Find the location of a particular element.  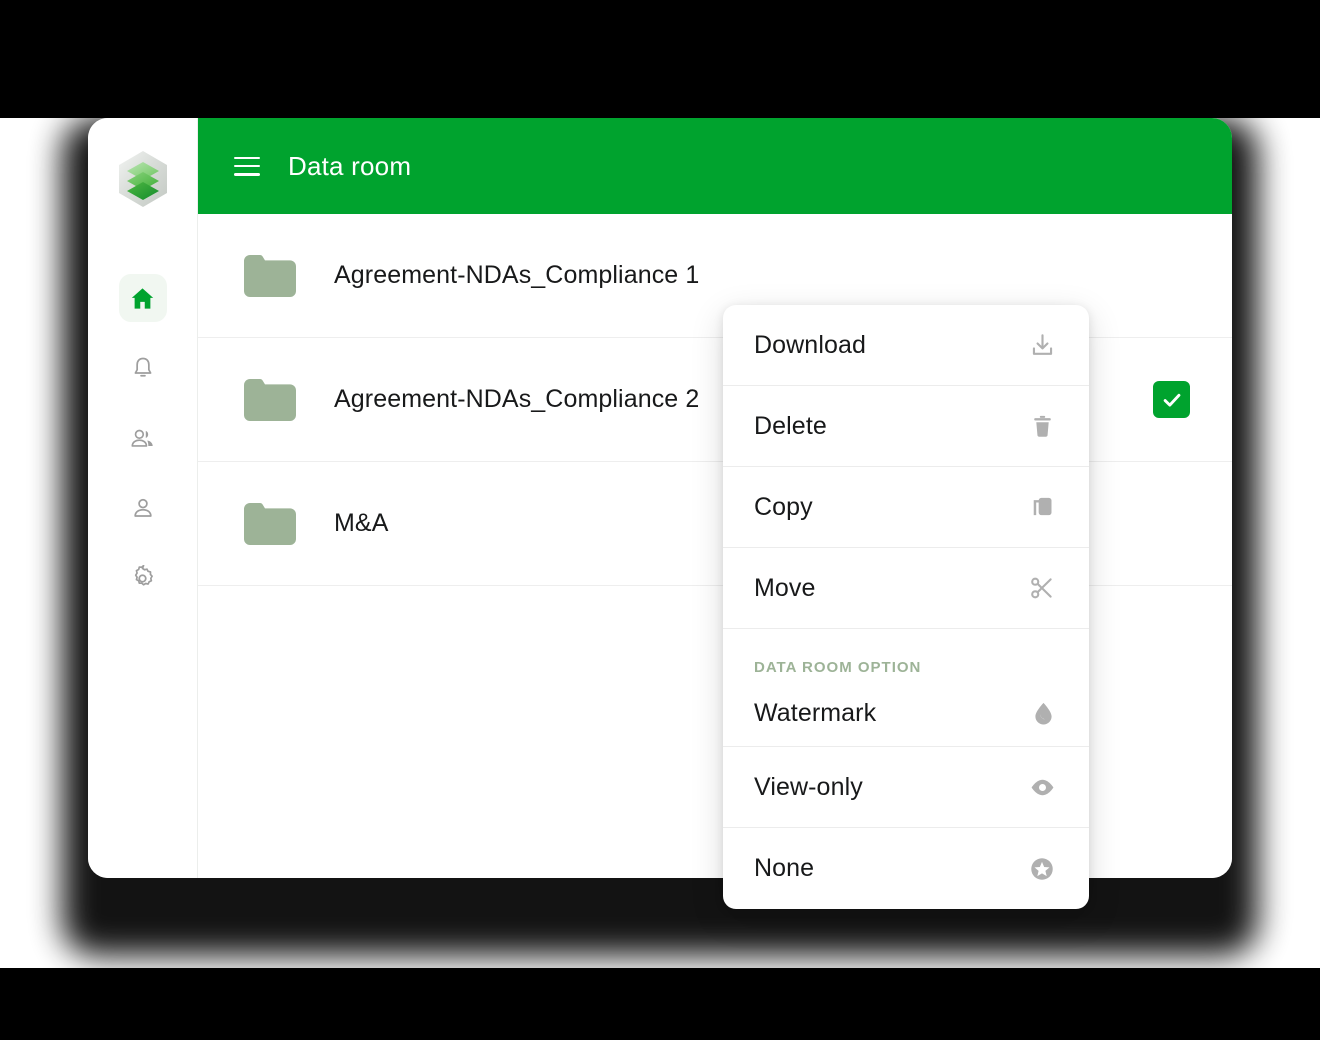

bell-icon is located at coordinates (142, 367).